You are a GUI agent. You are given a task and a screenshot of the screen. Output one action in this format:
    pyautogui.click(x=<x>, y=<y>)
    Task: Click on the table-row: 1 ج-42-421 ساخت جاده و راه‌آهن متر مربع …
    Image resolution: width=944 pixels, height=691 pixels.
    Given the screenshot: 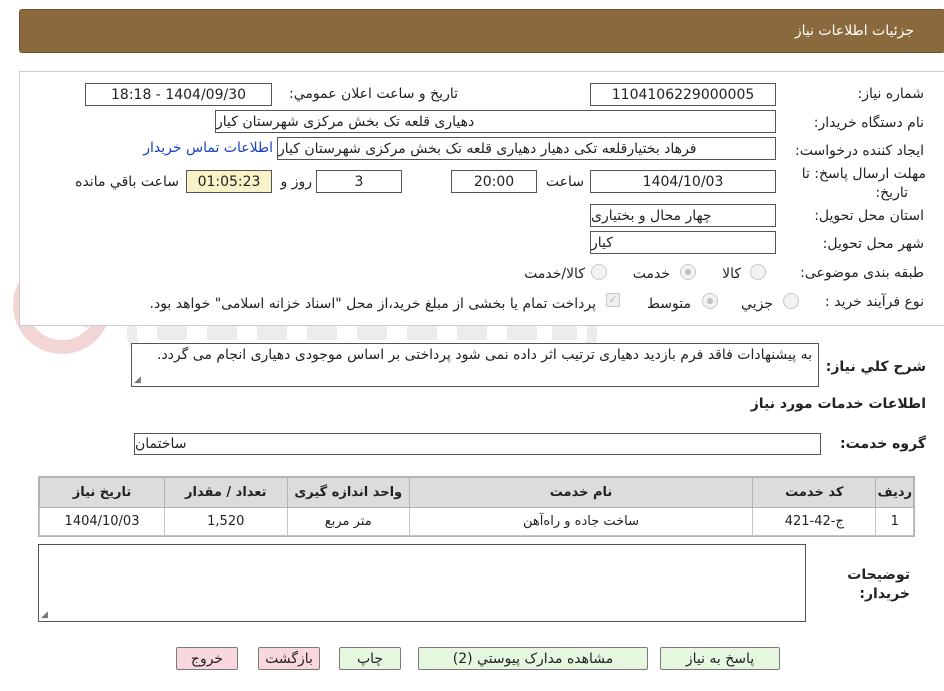 What is the action you would take?
    pyautogui.click(x=476, y=521)
    